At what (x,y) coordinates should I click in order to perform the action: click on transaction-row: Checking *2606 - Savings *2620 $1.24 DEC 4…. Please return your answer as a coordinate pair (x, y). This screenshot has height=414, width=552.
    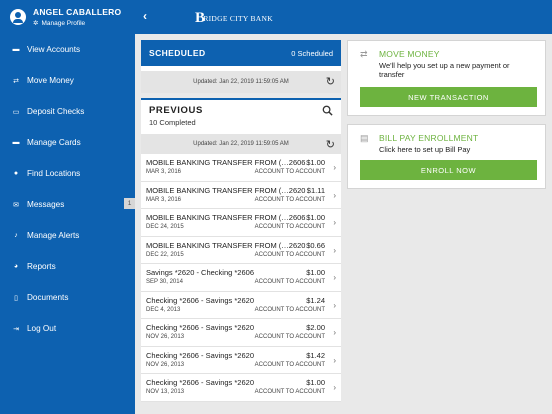
    Looking at the image, I should click on (241, 305).